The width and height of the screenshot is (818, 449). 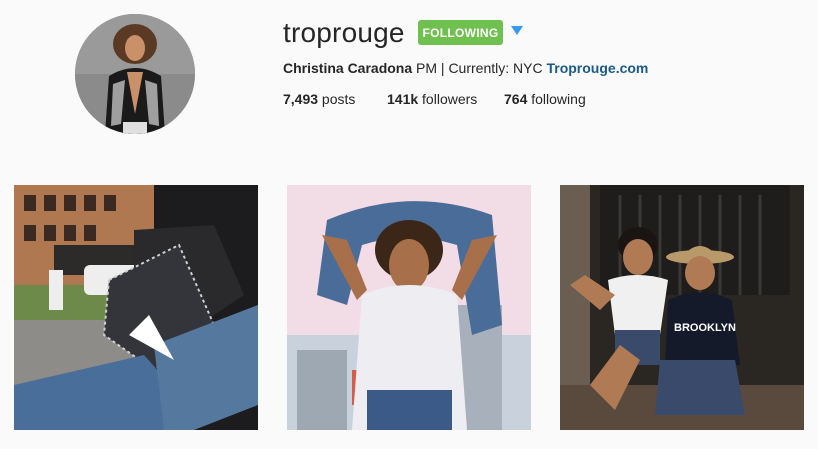 I want to click on profile-username: troprouge, so click(x=344, y=32).